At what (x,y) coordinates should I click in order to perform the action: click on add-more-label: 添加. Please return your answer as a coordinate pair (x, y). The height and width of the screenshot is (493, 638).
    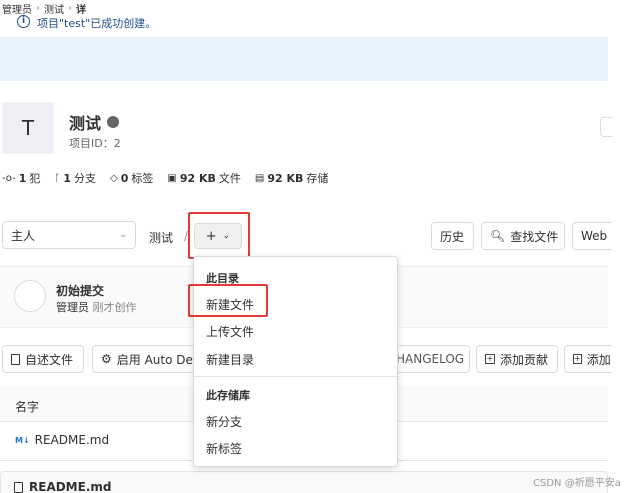
    Looking at the image, I should click on (598, 359).